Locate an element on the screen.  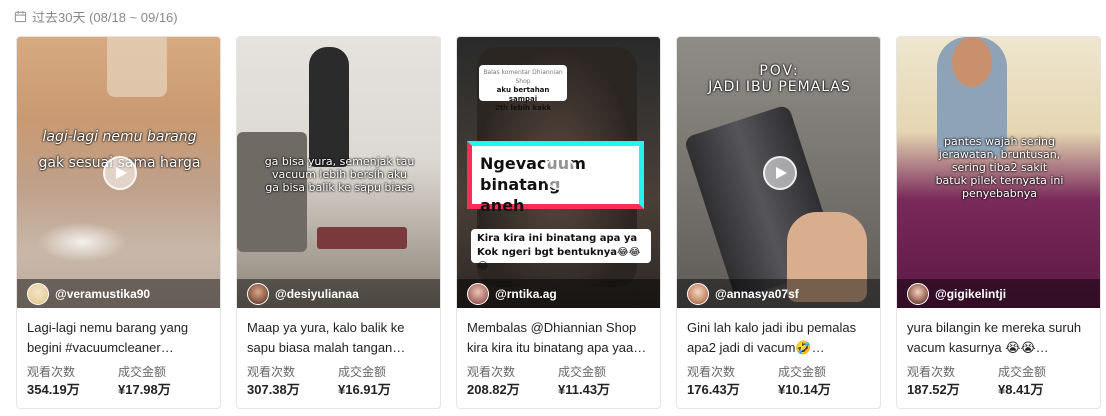
author-handle: @gigikelintji is located at coordinates (970, 294).